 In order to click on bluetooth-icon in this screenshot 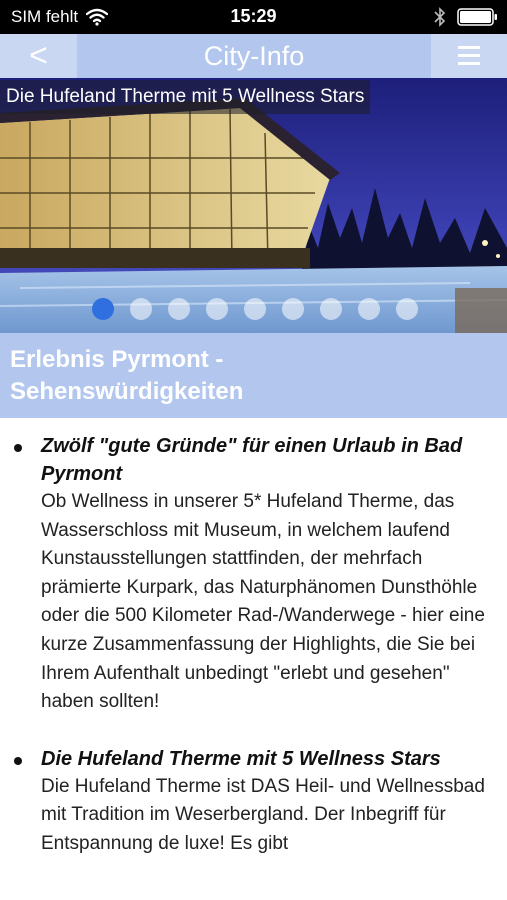, I will do `click(440, 17)`.